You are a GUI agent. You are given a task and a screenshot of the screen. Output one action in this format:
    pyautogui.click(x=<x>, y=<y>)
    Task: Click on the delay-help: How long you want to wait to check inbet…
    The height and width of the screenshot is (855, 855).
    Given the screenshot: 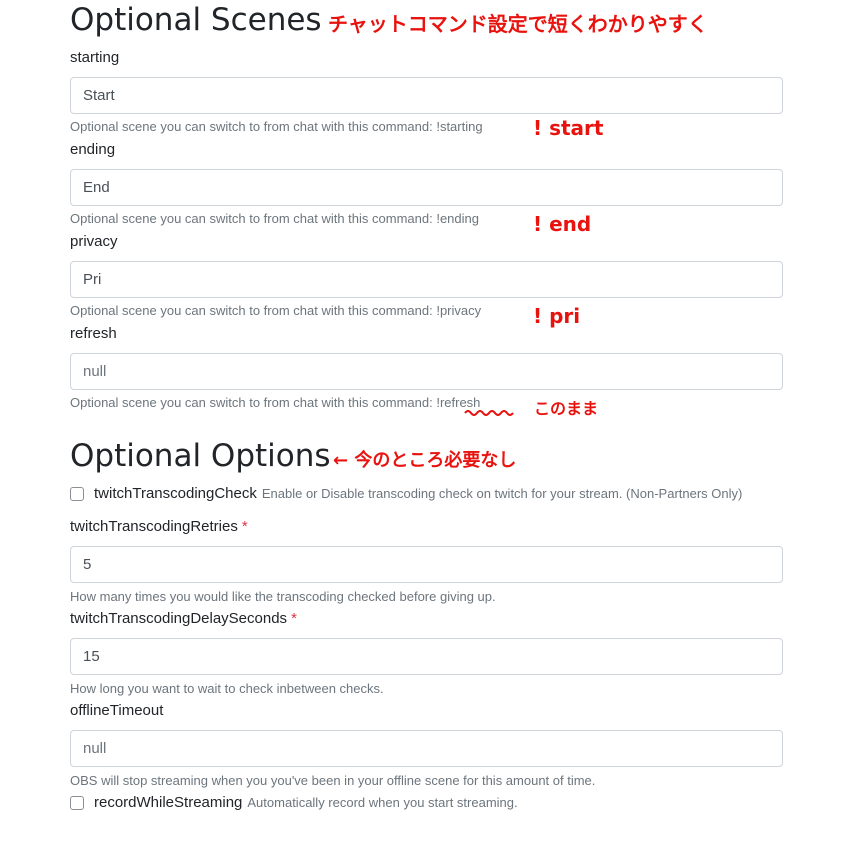 What is the action you would take?
    pyautogui.click(x=227, y=688)
    